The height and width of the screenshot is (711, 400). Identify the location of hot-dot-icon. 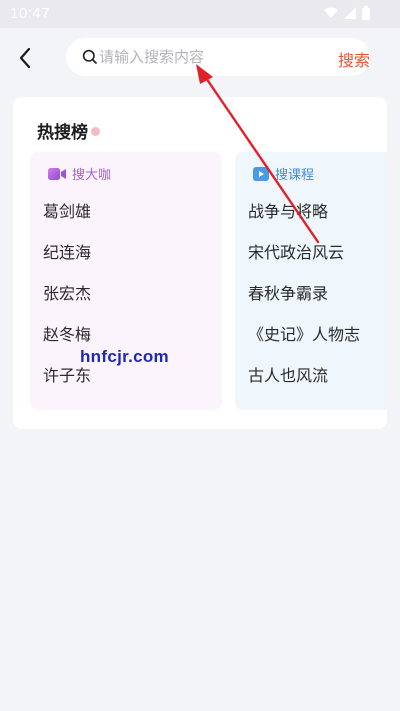
(95, 131).